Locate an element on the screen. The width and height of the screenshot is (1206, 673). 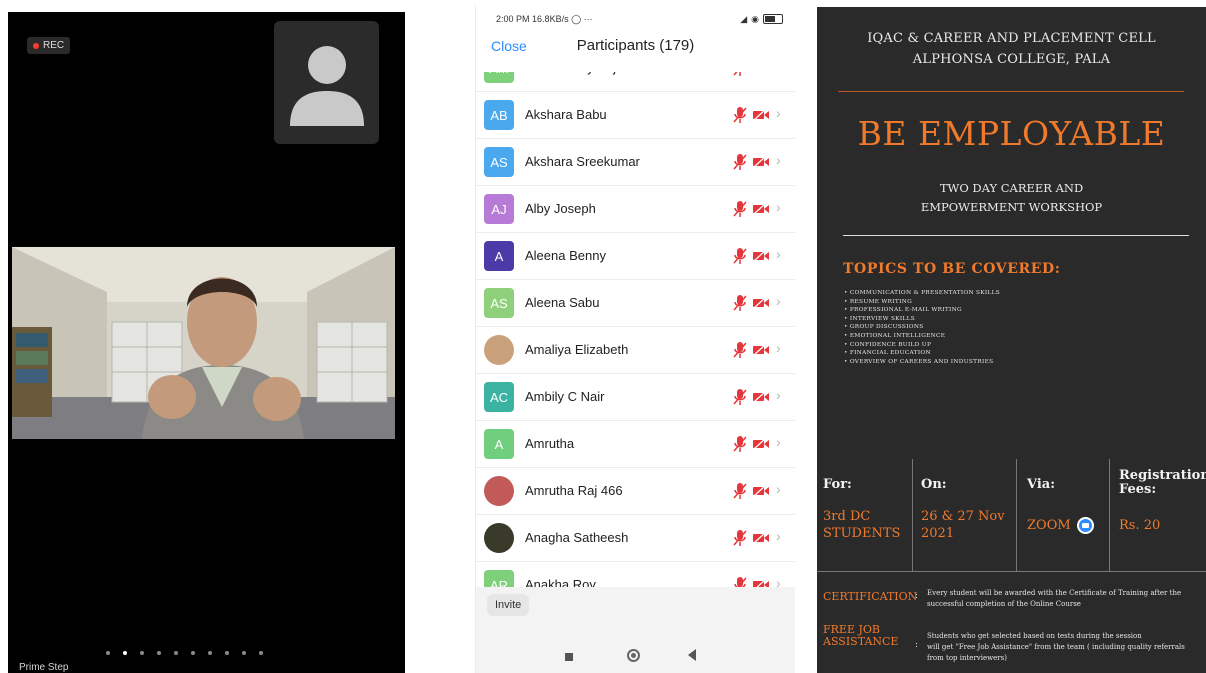
participant-avatar: AS is located at coordinates (499, 303).